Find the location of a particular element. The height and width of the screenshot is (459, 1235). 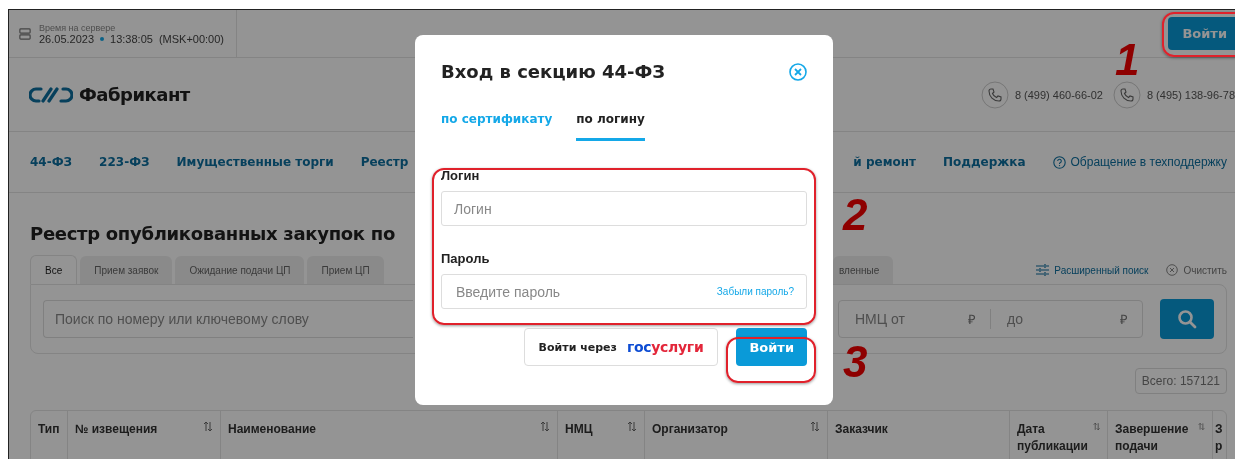

clear-icon is located at coordinates (1172, 270).